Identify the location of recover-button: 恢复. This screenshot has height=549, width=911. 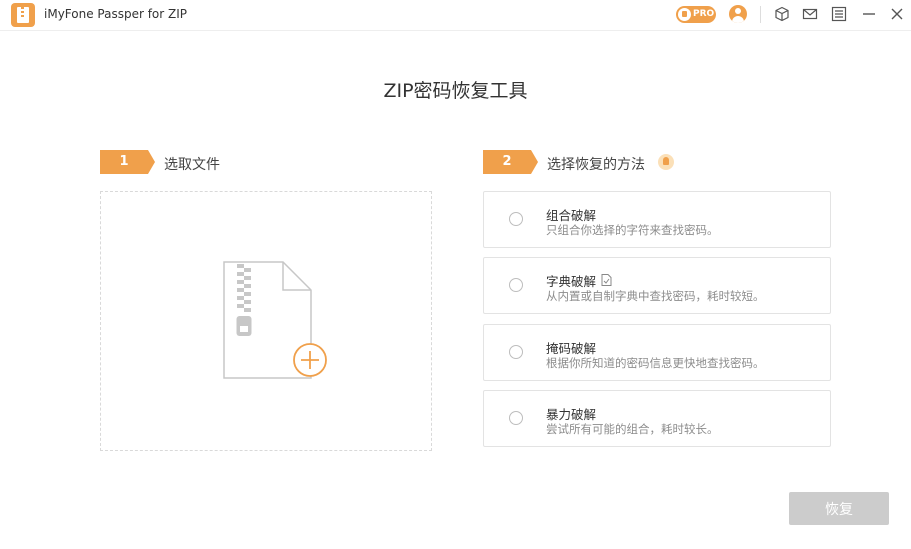
(839, 508).